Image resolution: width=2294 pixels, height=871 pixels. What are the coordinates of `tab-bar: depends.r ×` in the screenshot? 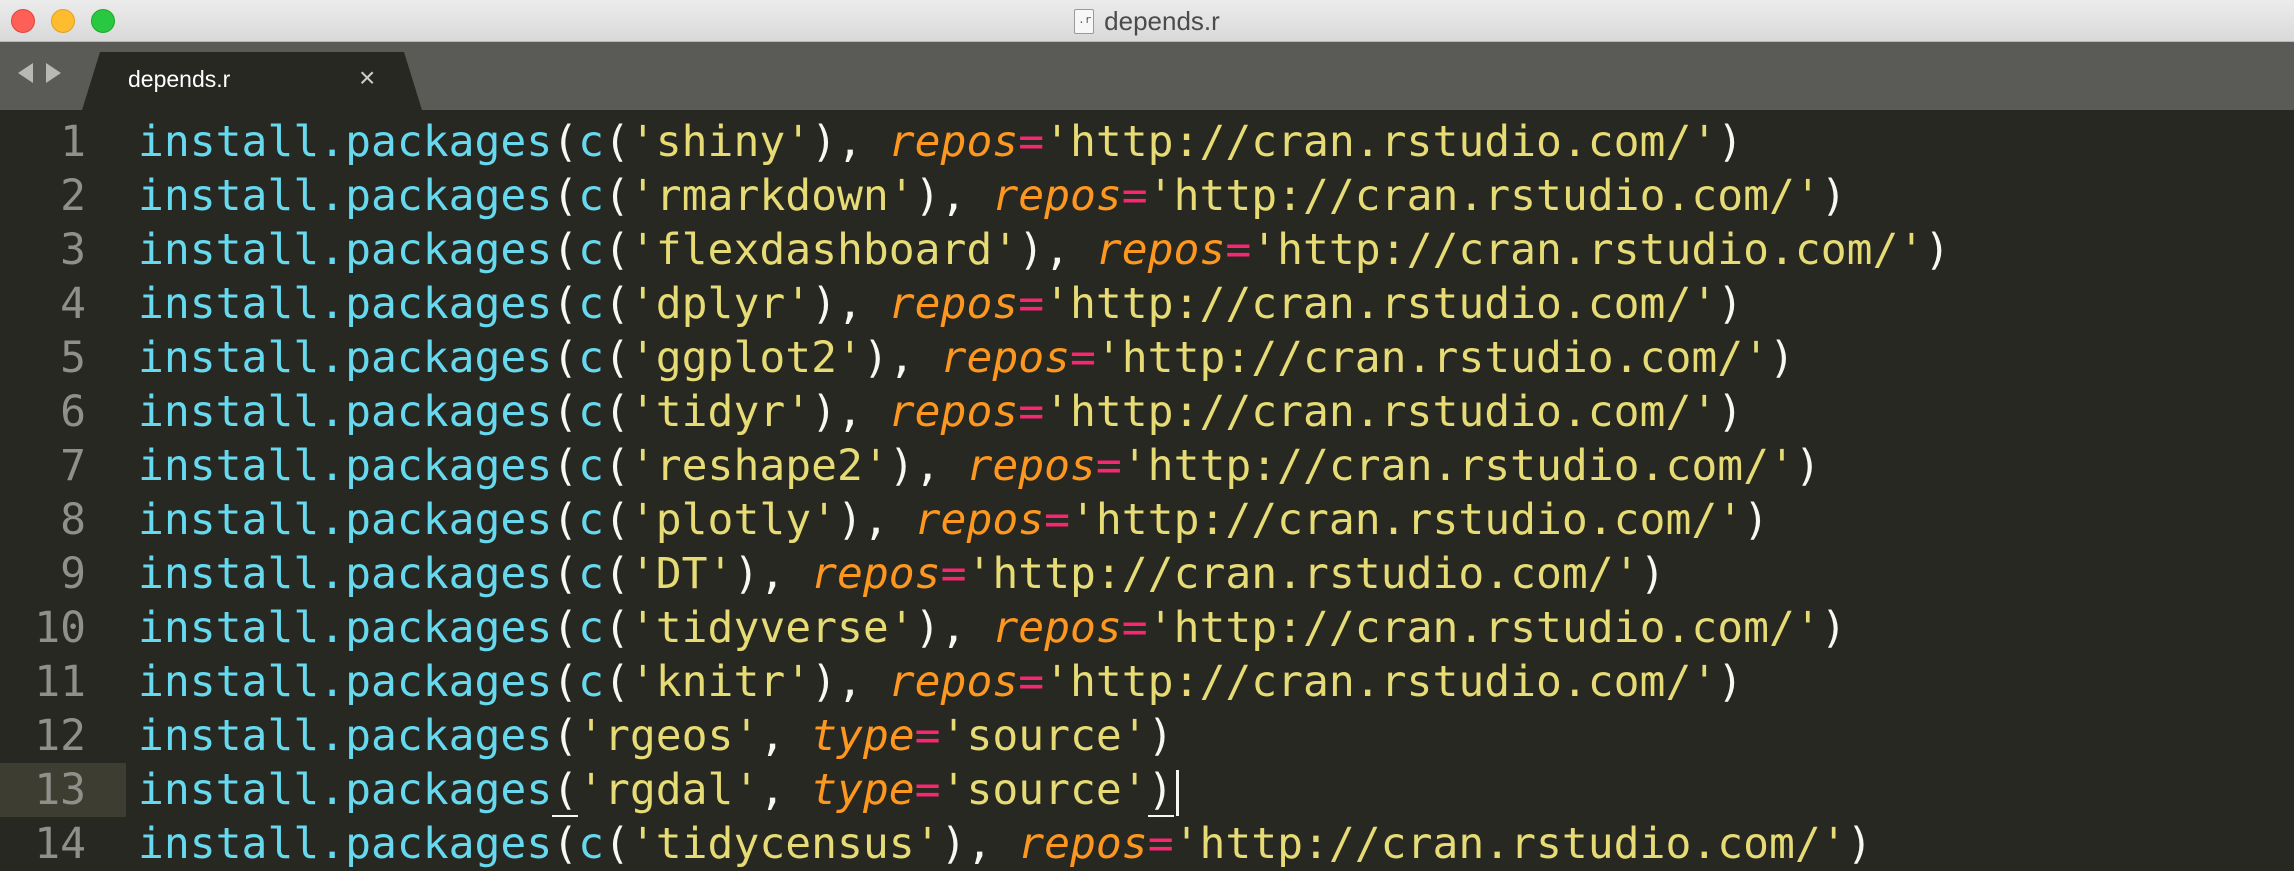 It's located at (1147, 76).